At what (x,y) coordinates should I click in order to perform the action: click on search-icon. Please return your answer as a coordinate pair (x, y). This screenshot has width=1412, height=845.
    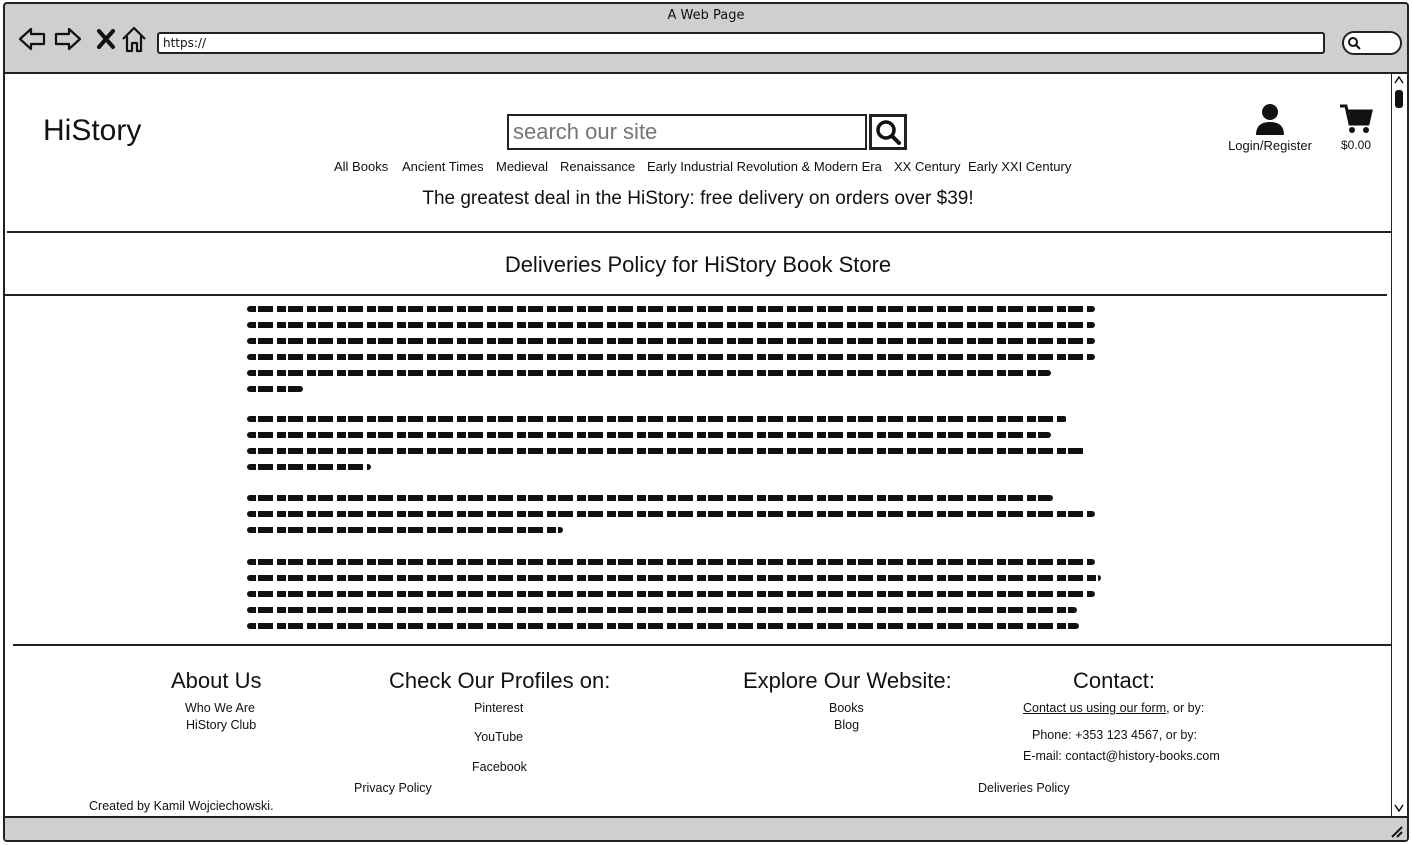
    Looking at the image, I should click on (1354, 43).